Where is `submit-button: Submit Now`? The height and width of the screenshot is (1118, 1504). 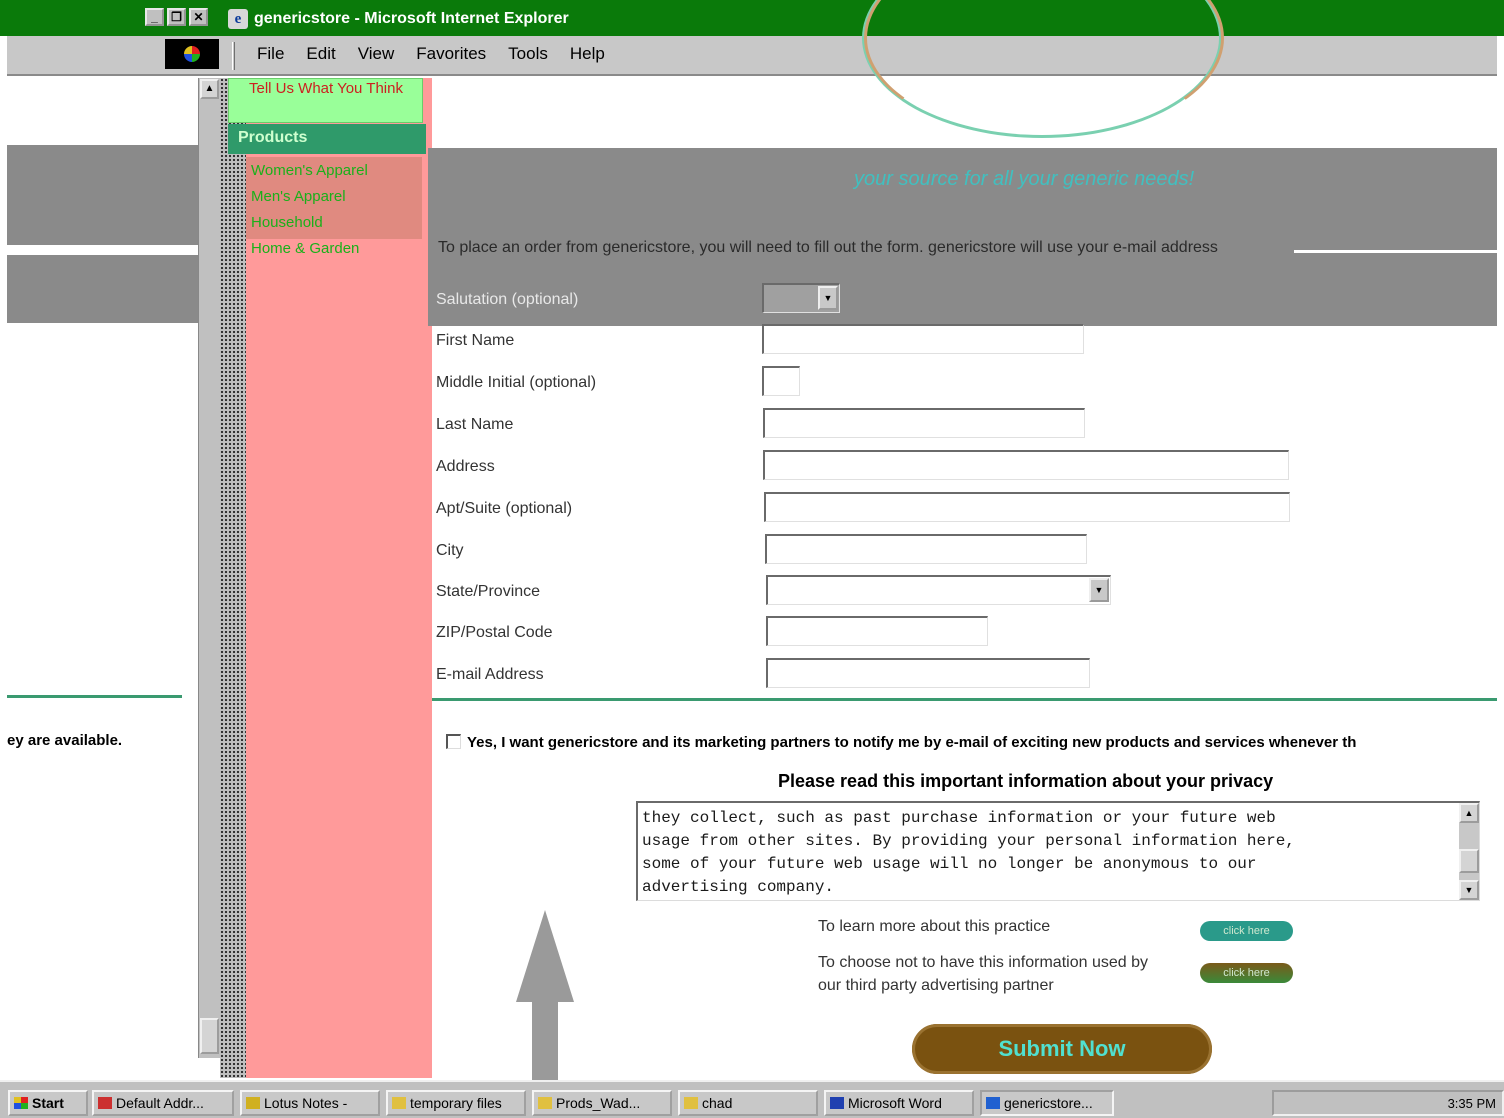 submit-button: Submit Now is located at coordinates (1062, 1049).